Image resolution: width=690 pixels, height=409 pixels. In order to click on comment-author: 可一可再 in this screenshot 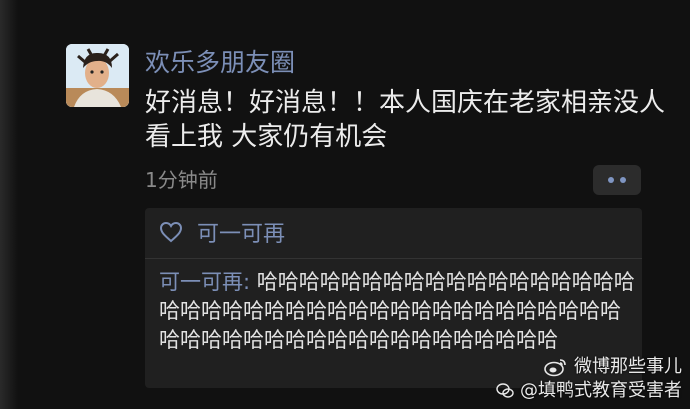, I will do `click(201, 282)`.